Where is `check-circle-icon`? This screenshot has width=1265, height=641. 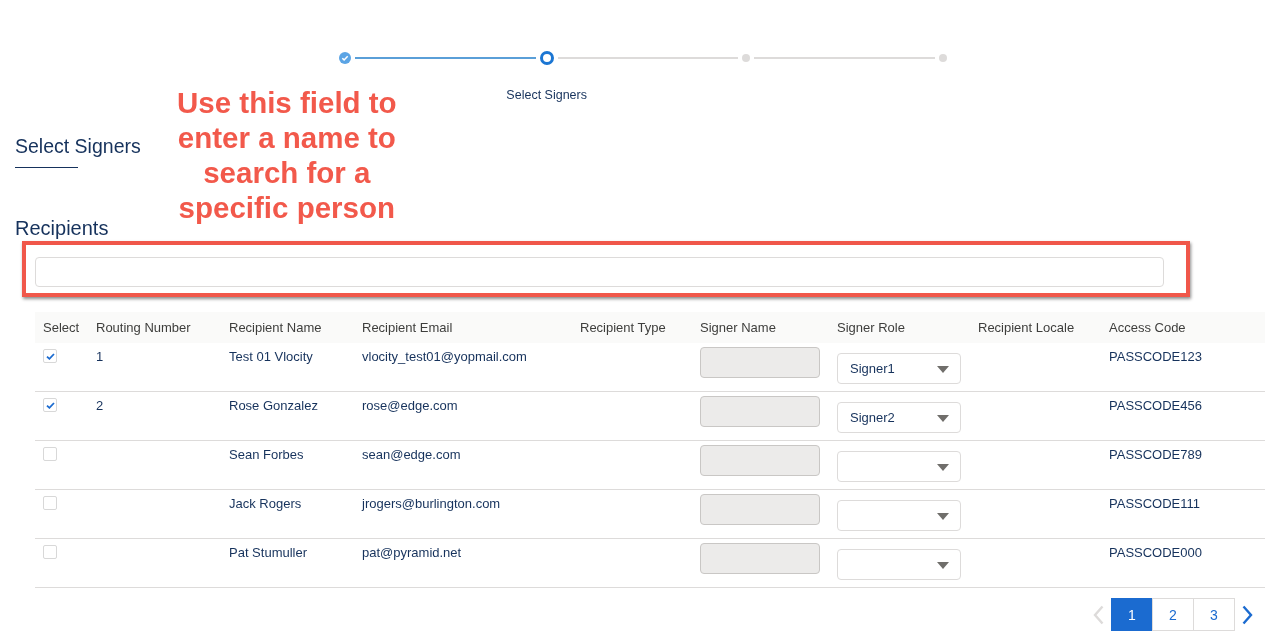
check-circle-icon is located at coordinates (345, 58).